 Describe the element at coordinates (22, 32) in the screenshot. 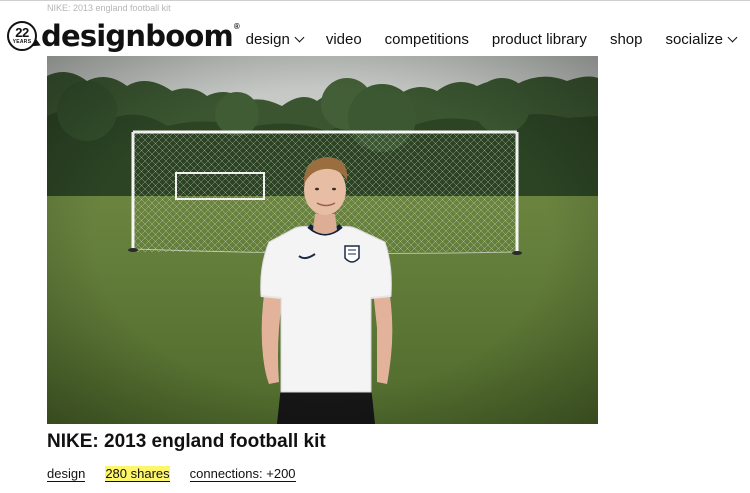

I see `badge-number: 22` at that location.